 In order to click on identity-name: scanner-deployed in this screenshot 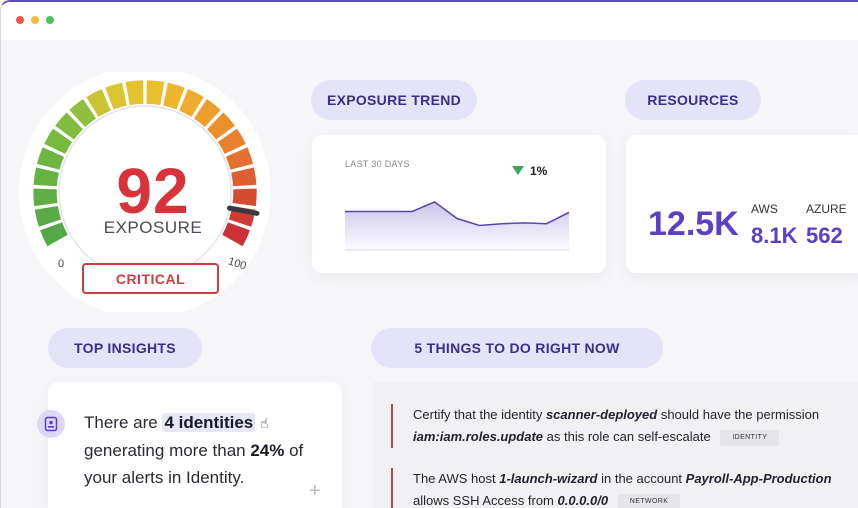, I will do `click(601, 414)`.